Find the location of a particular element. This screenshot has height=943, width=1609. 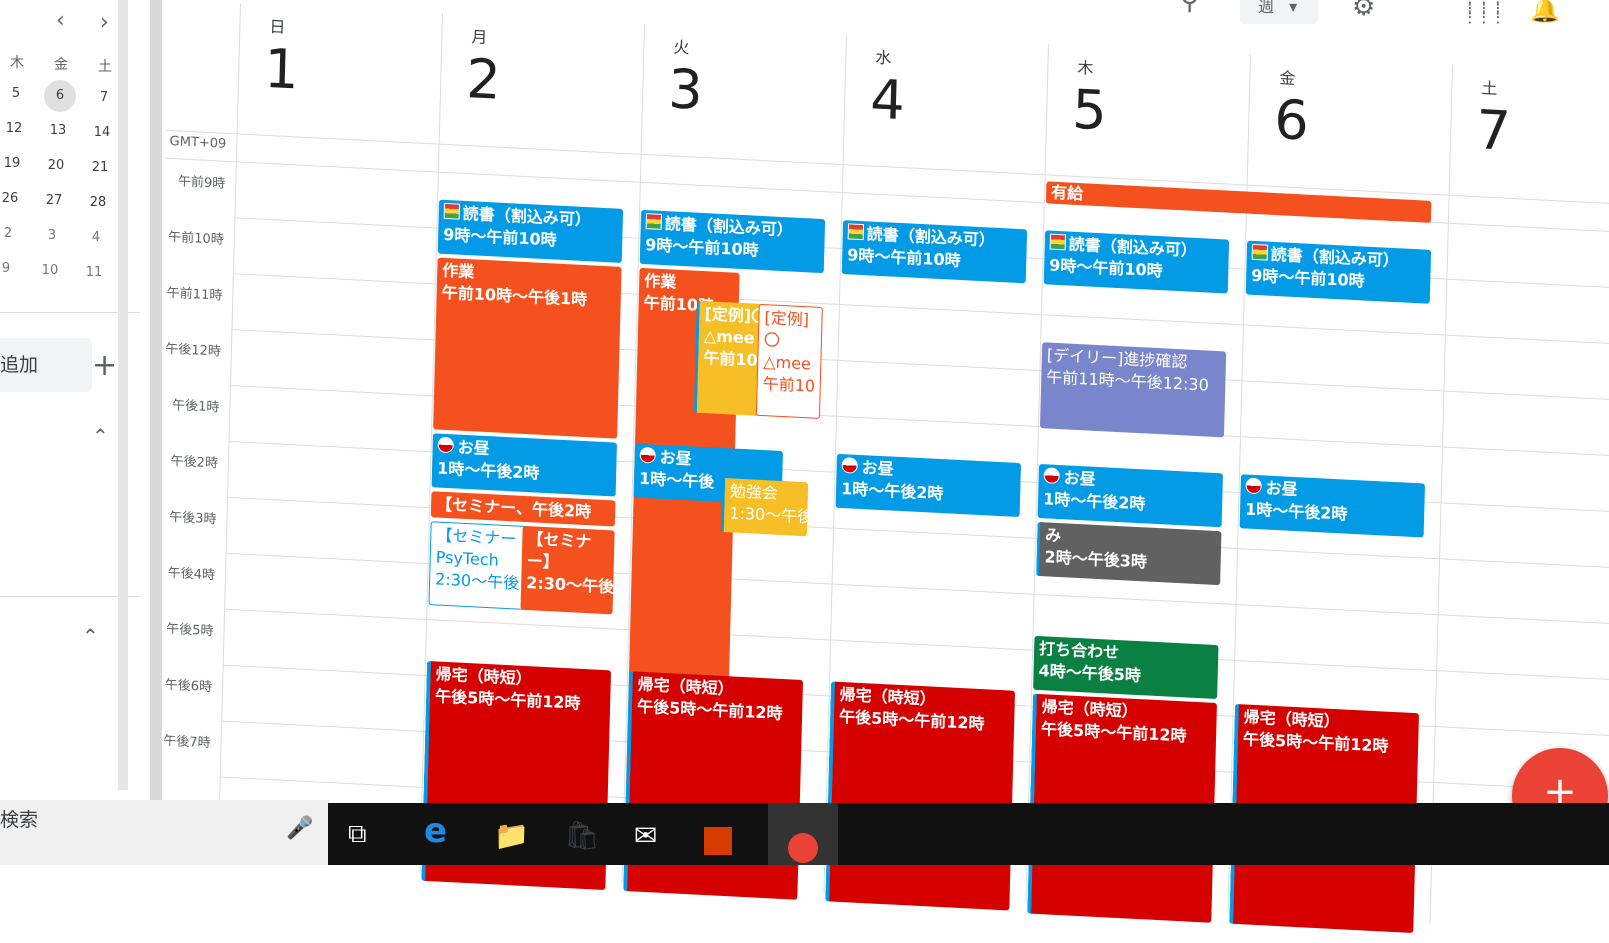

time-label: 午前11時 is located at coordinates (194, 294).